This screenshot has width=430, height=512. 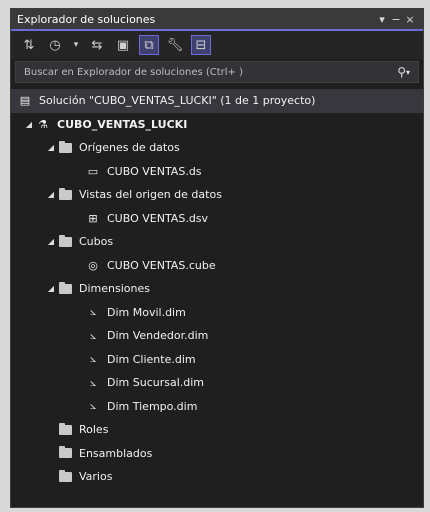 What do you see at coordinates (86, 19) in the screenshot?
I see `panel-title: Explorador de soluciones` at bounding box center [86, 19].